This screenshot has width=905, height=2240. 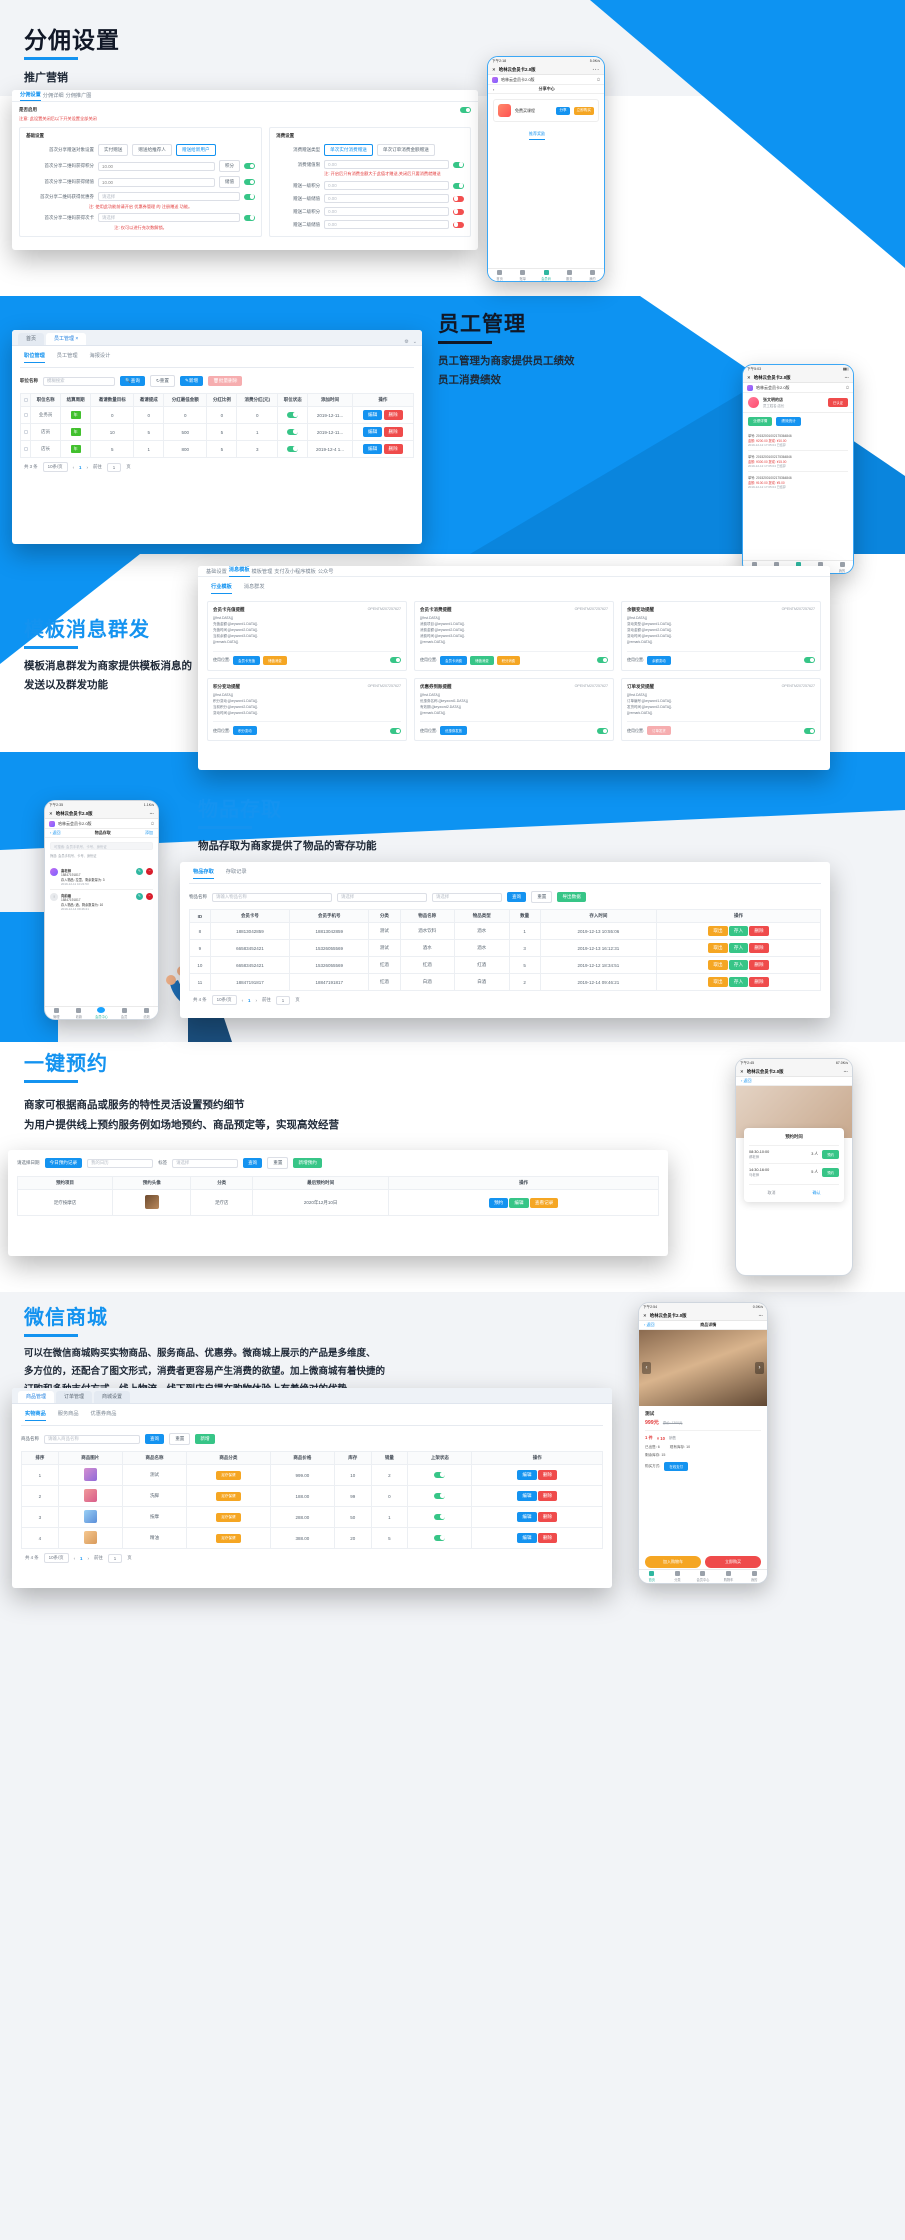 I want to click on usage-chip: 余额变动, so click(x=659, y=660).